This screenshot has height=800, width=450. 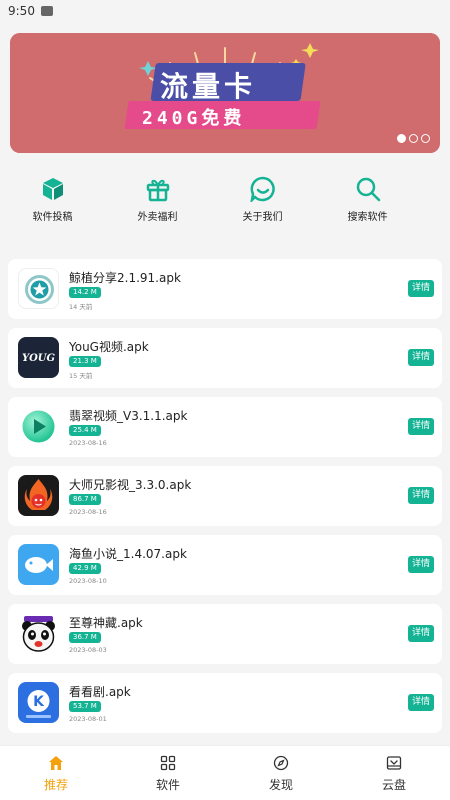 I want to click on list-item: YOUG YouG视频.apk 21.3 M 15 天前 详情, so click(x=225, y=358).